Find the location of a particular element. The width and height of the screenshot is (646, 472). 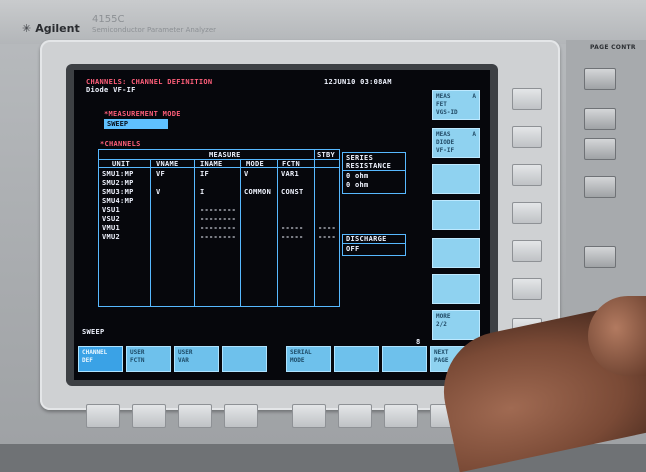

table-cell-fctn: CONST is located at coordinates (292, 192).